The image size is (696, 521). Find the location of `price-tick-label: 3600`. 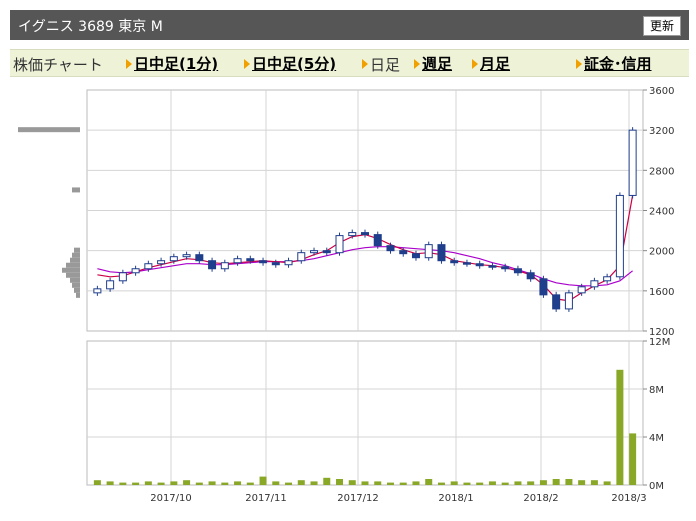

price-tick-label: 3600 is located at coordinates (661, 91).